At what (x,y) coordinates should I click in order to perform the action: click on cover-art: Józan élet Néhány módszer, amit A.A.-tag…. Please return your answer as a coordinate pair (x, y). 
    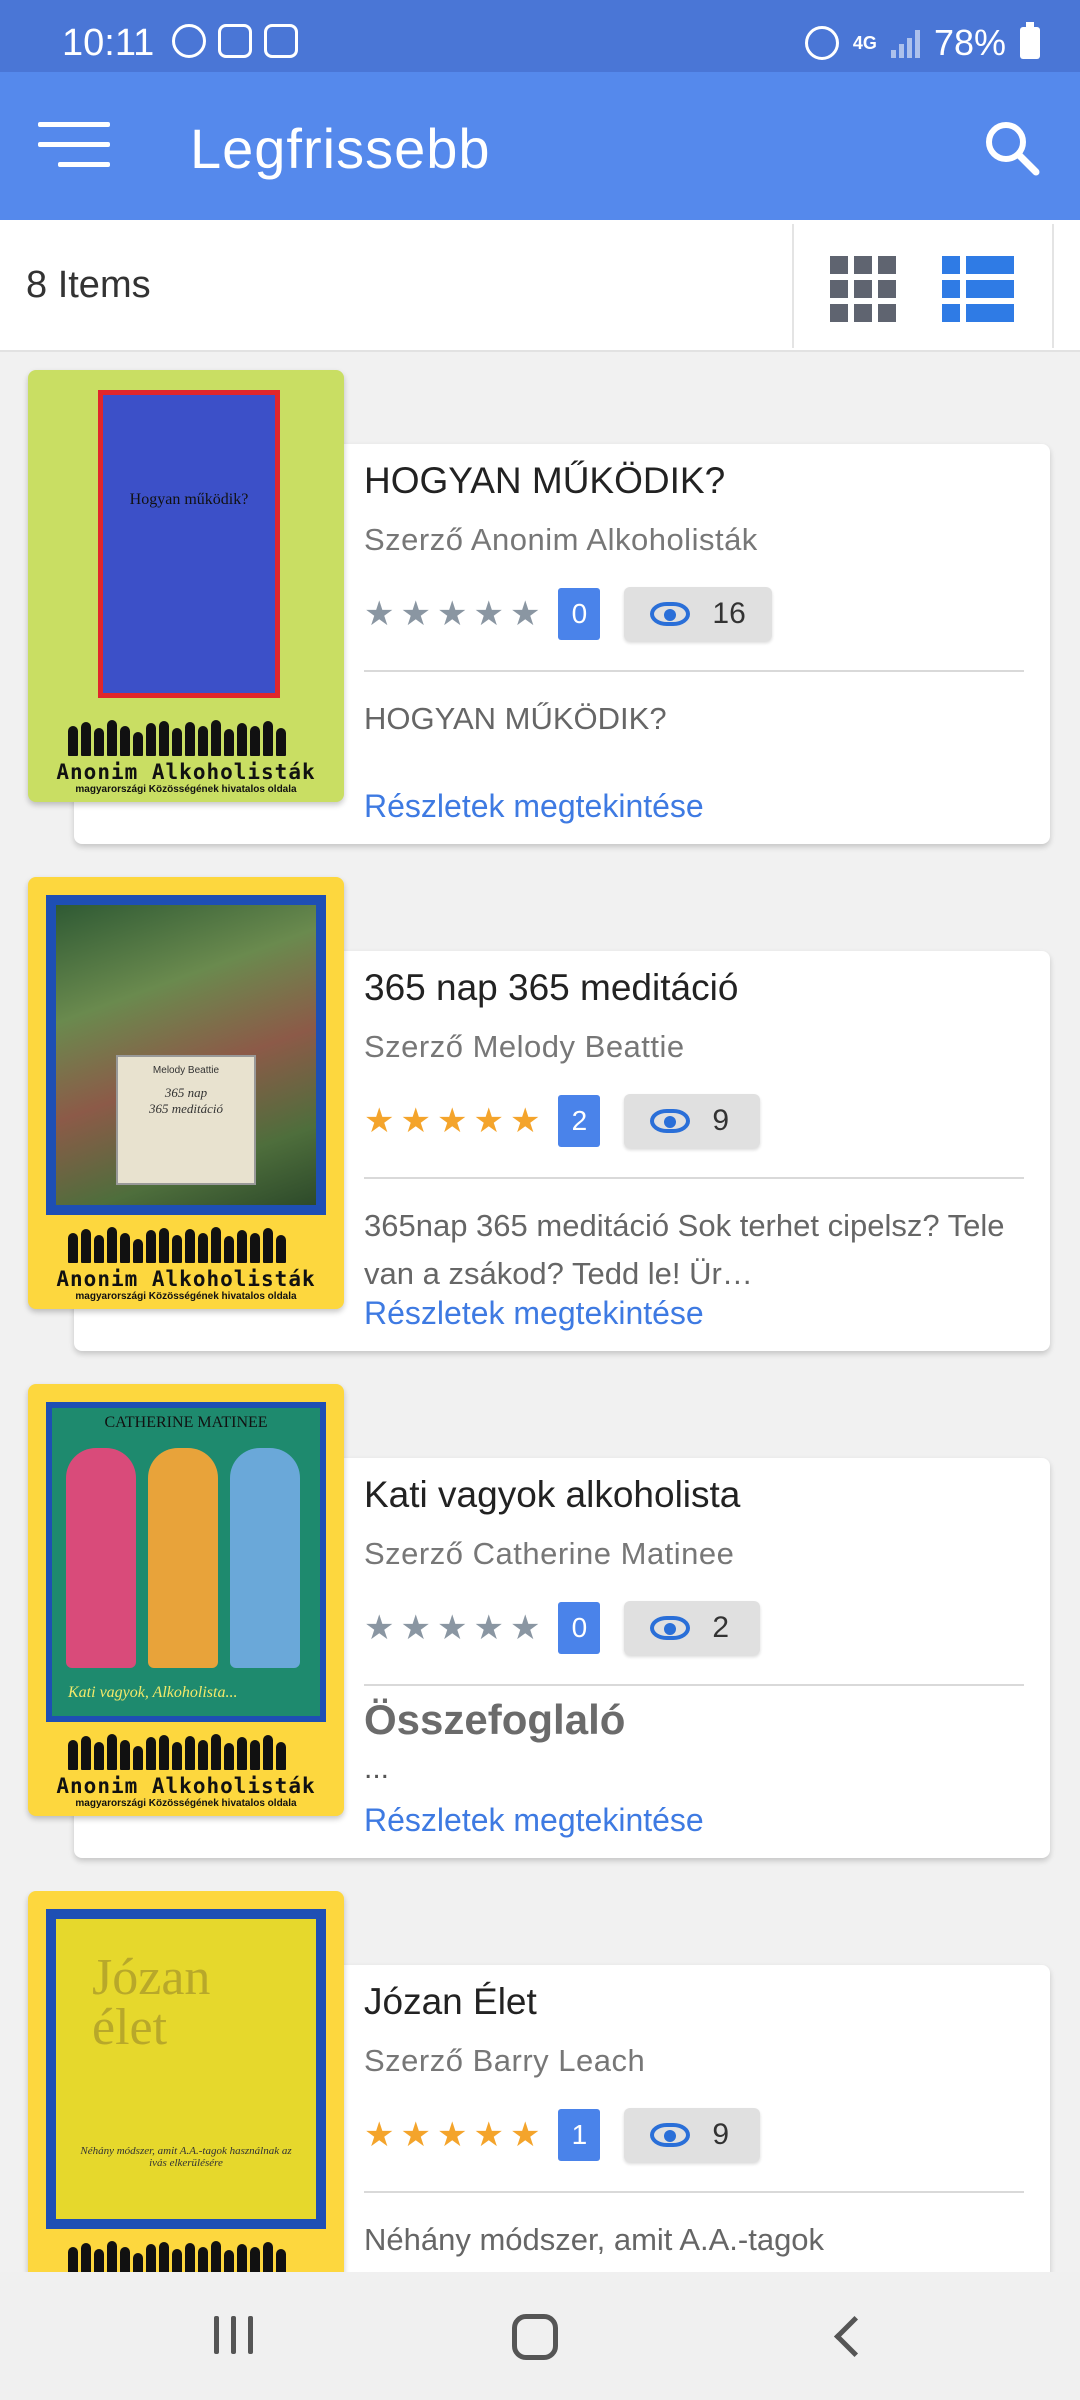
    Looking at the image, I should click on (186, 2069).